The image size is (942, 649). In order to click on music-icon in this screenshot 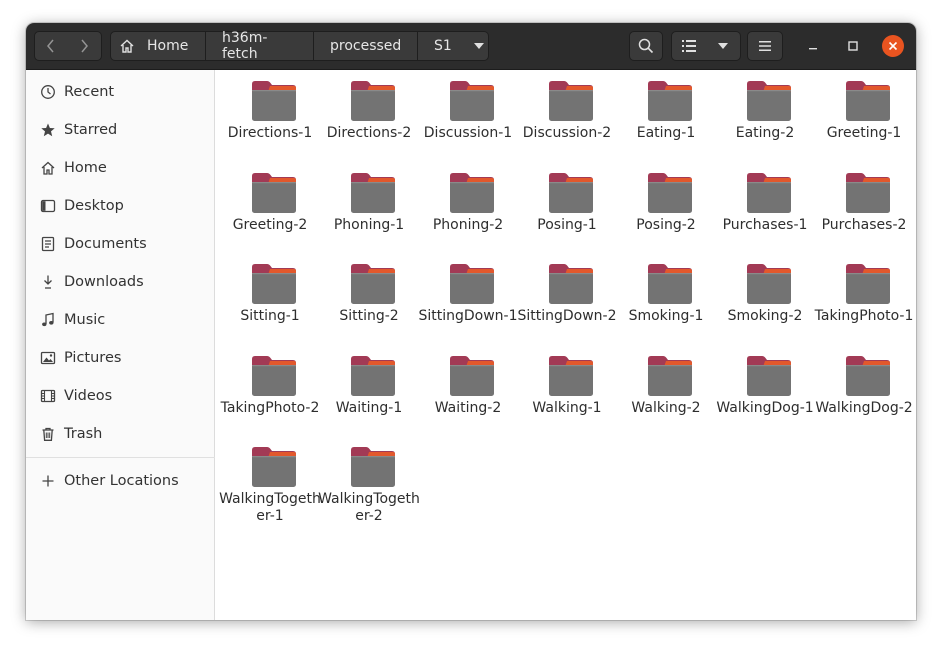, I will do `click(48, 320)`.